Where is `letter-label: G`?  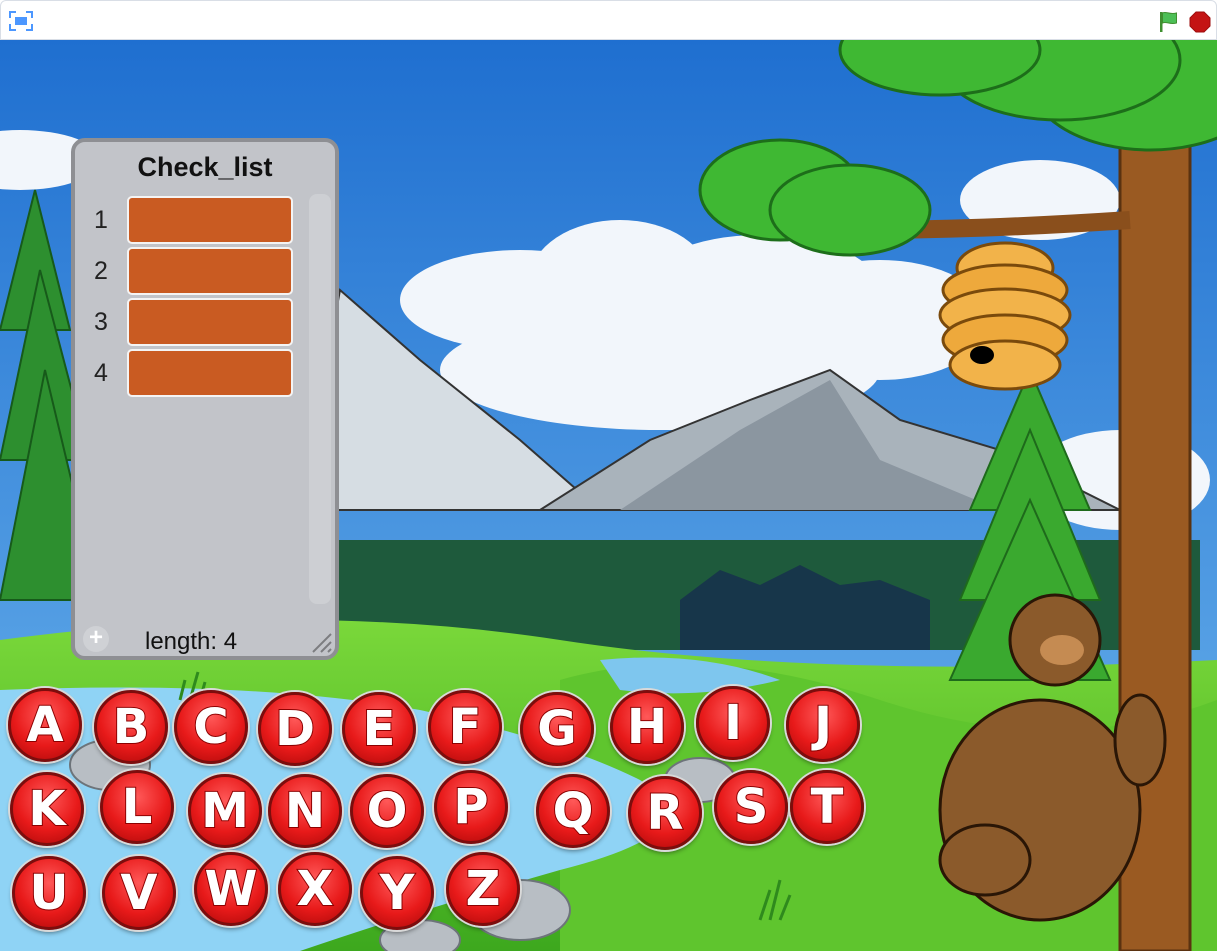 letter-label: G is located at coordinates (556, 729).